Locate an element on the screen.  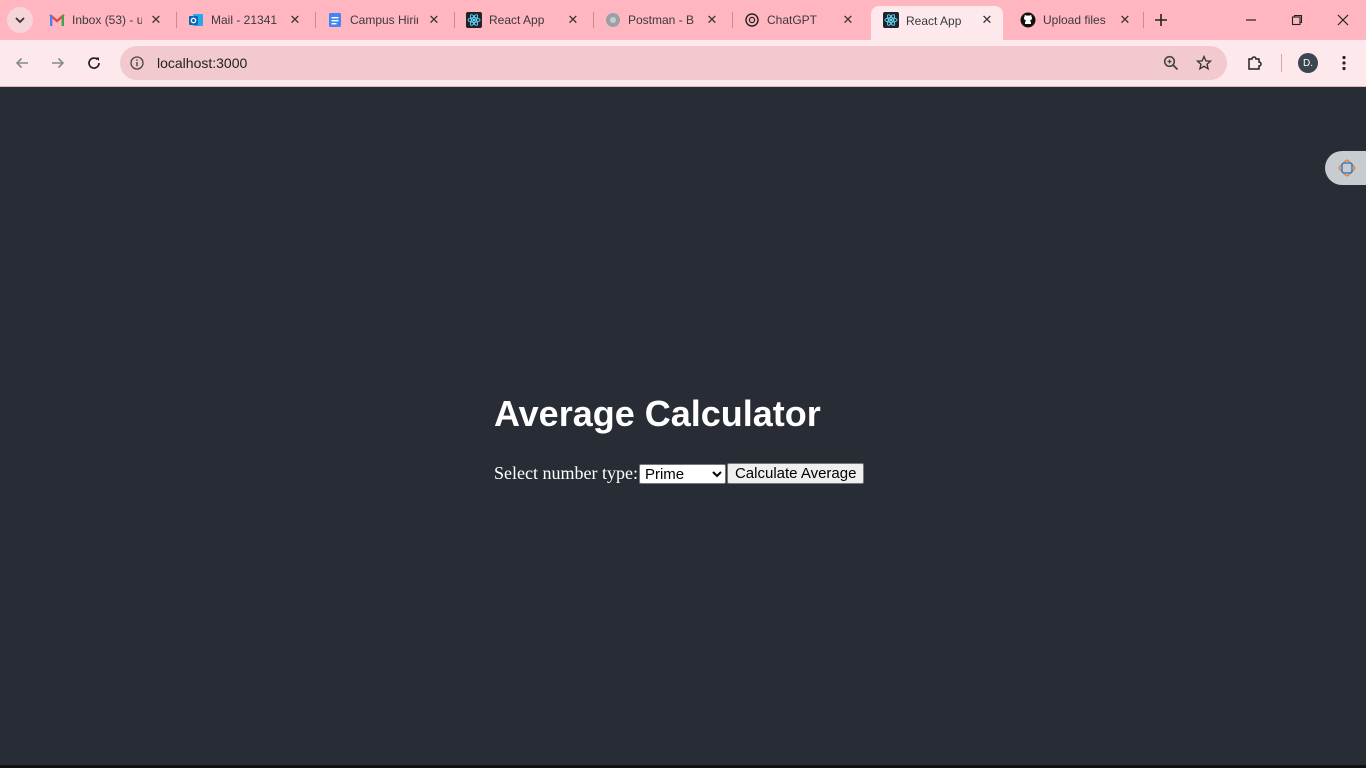
puzzle-icon is located at coordinates (1255, 63).